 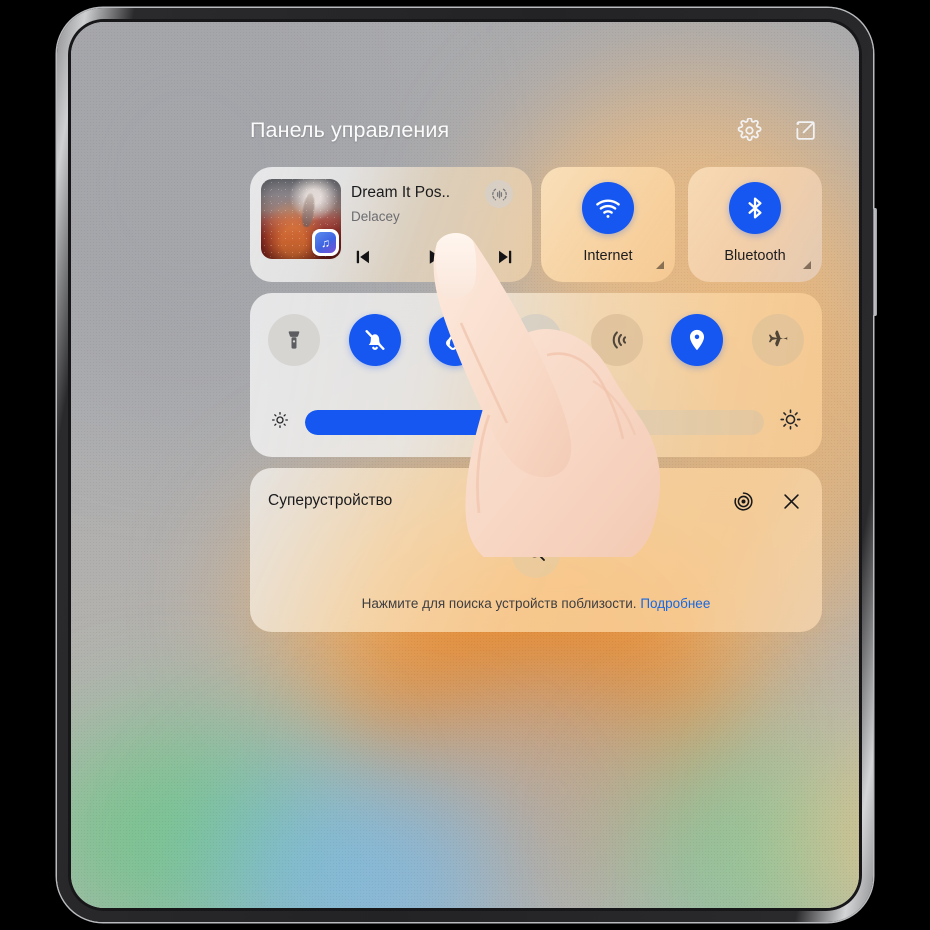 What do you see at coordinates (777, 340) in the screenshot?
I see `airplane-mode-toggle` at bounding box center [777, 340].